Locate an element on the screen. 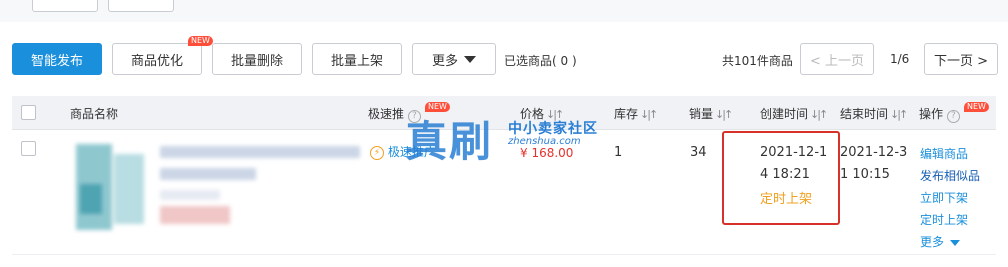 The image size is (1008, 267). row-sales: 34 is located at coordinates (698, 152).